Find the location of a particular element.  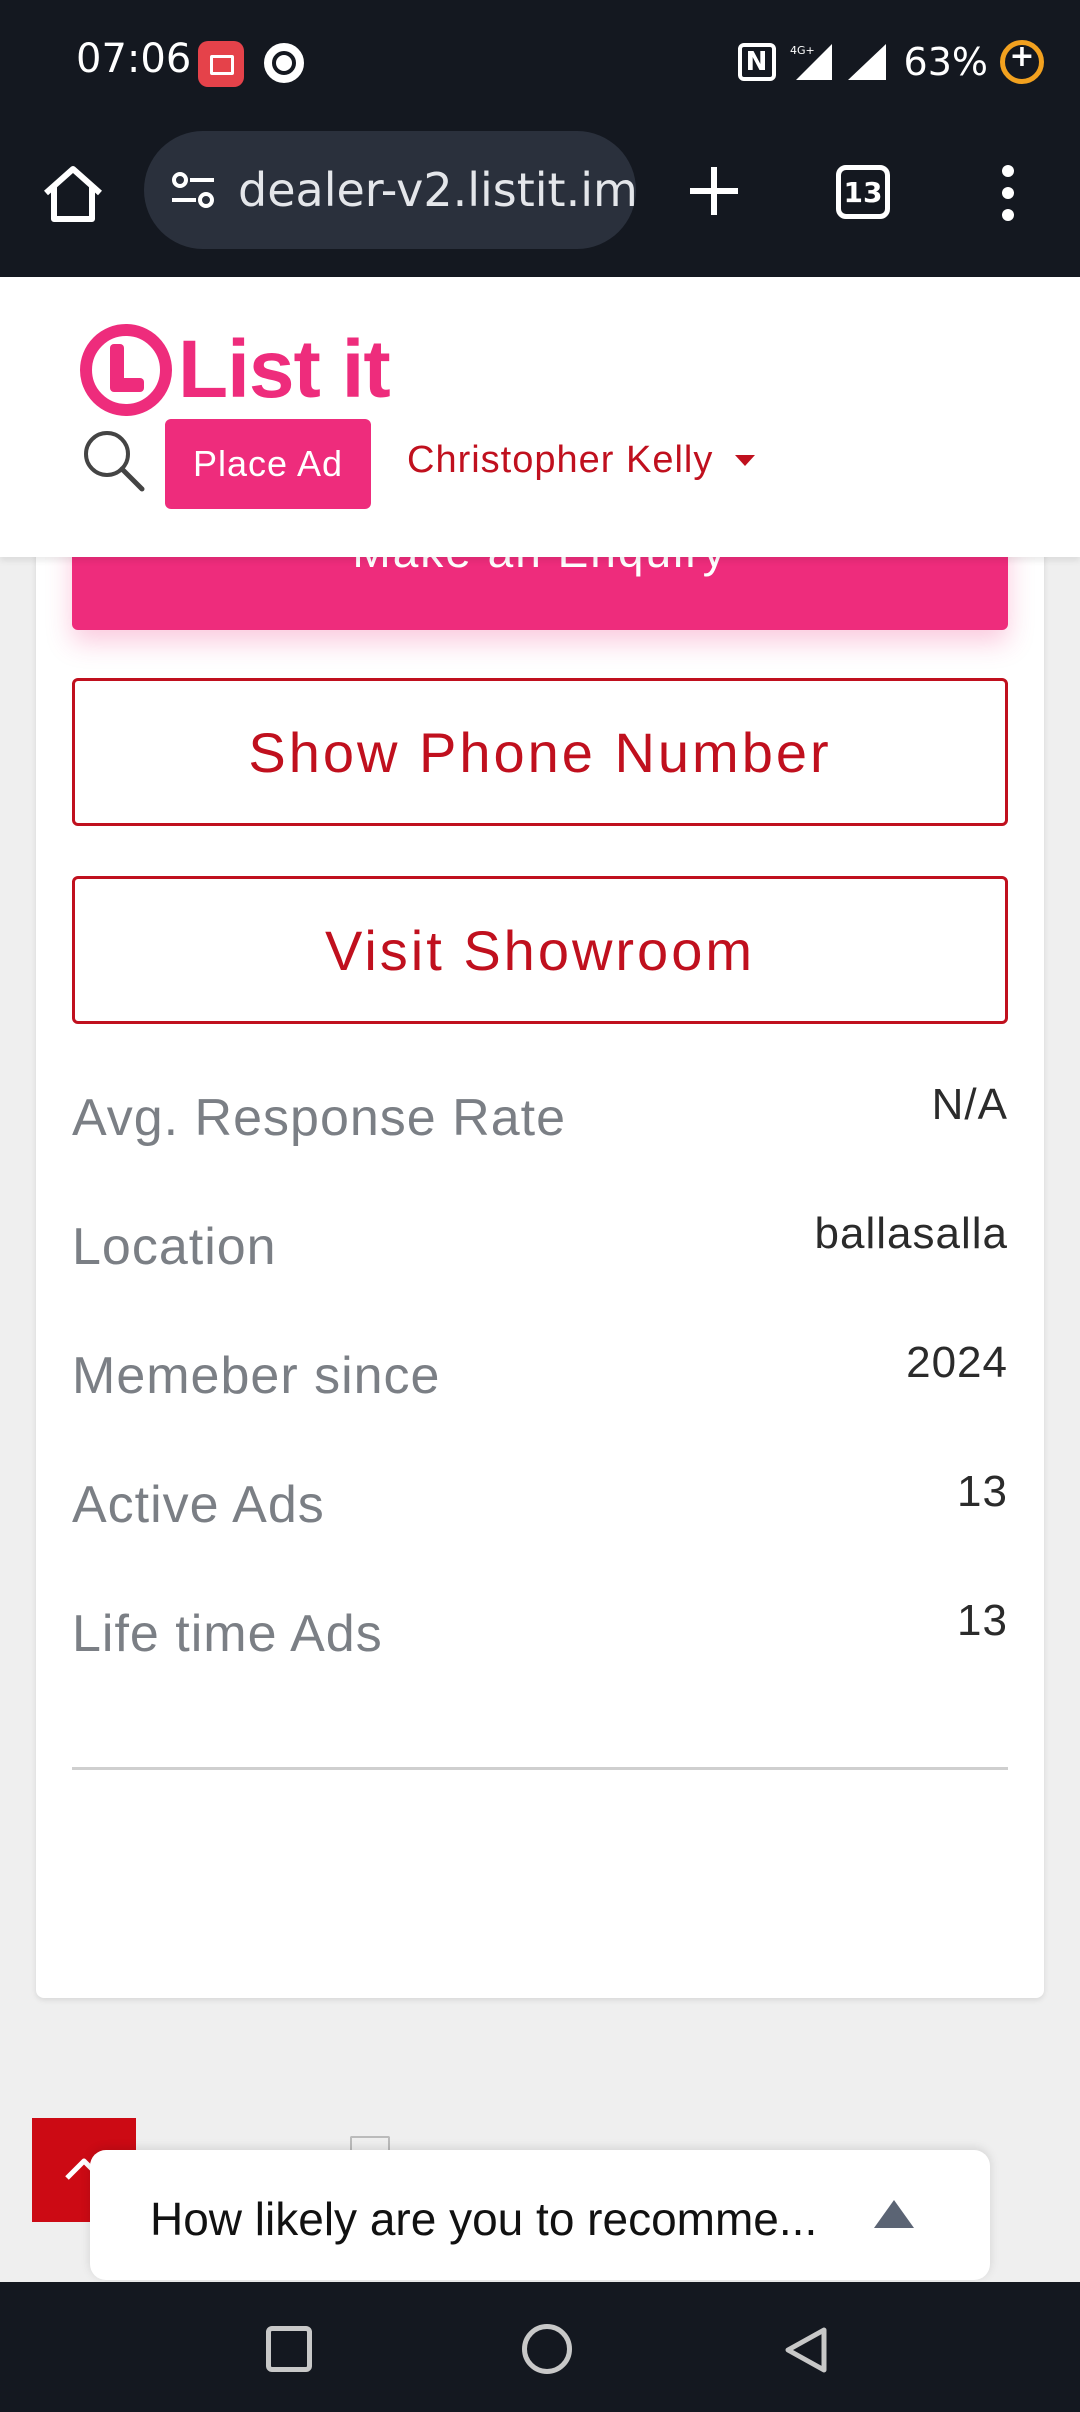

place-ad-button: Place Ad is located at coordinates (268, 464).